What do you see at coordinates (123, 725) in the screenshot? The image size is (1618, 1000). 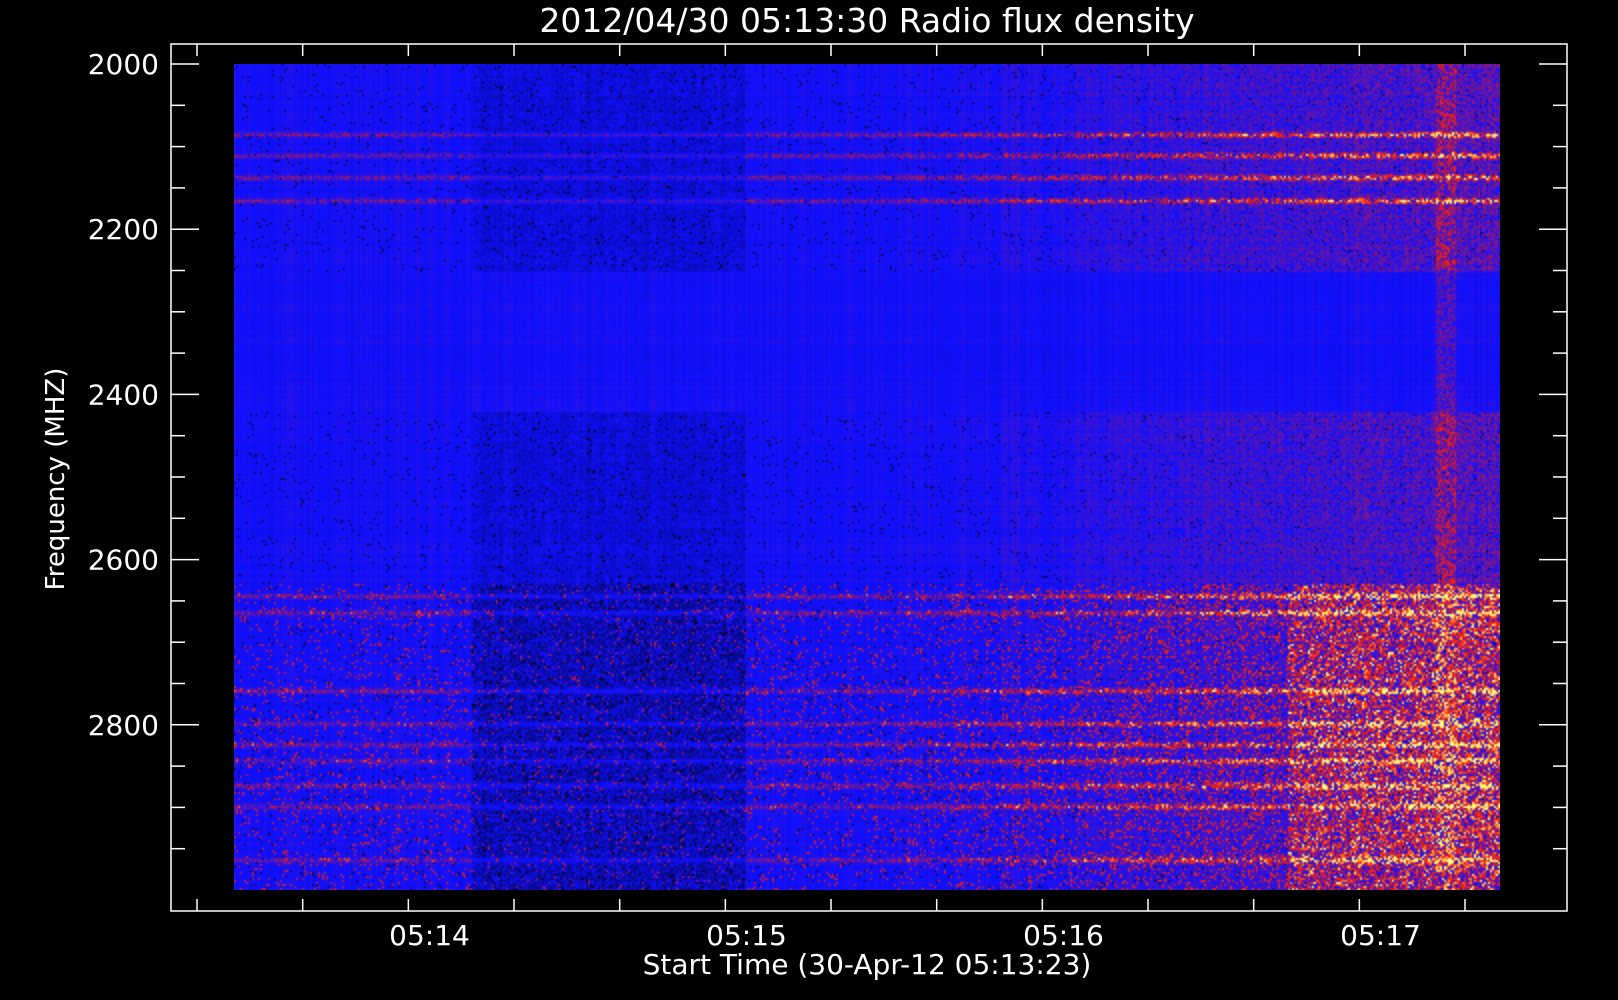 I see `y-tick-label: 2800` at bounding box center [123, 725].